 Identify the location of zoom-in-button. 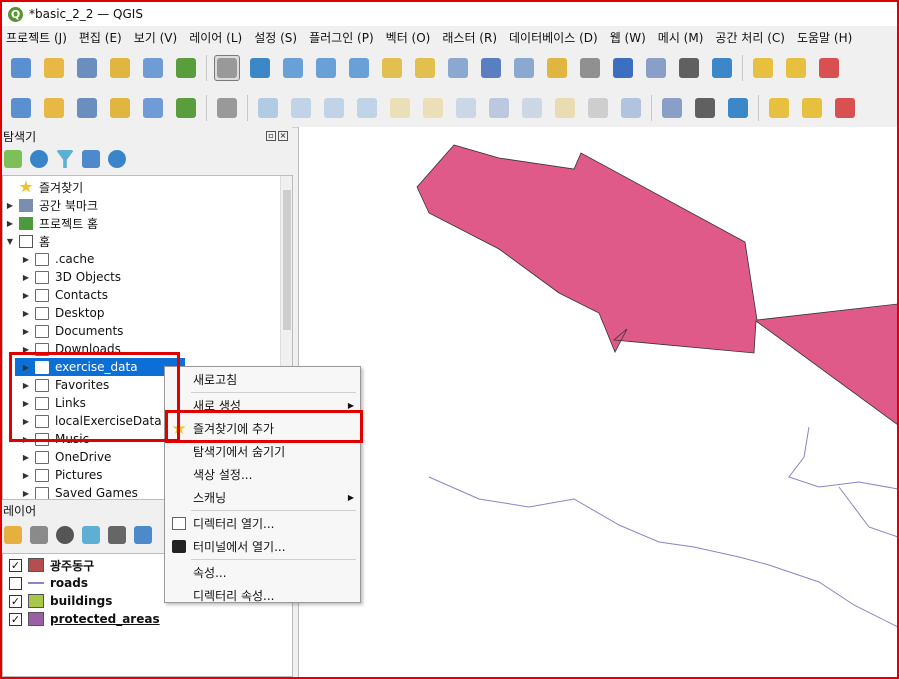
(293, 68).